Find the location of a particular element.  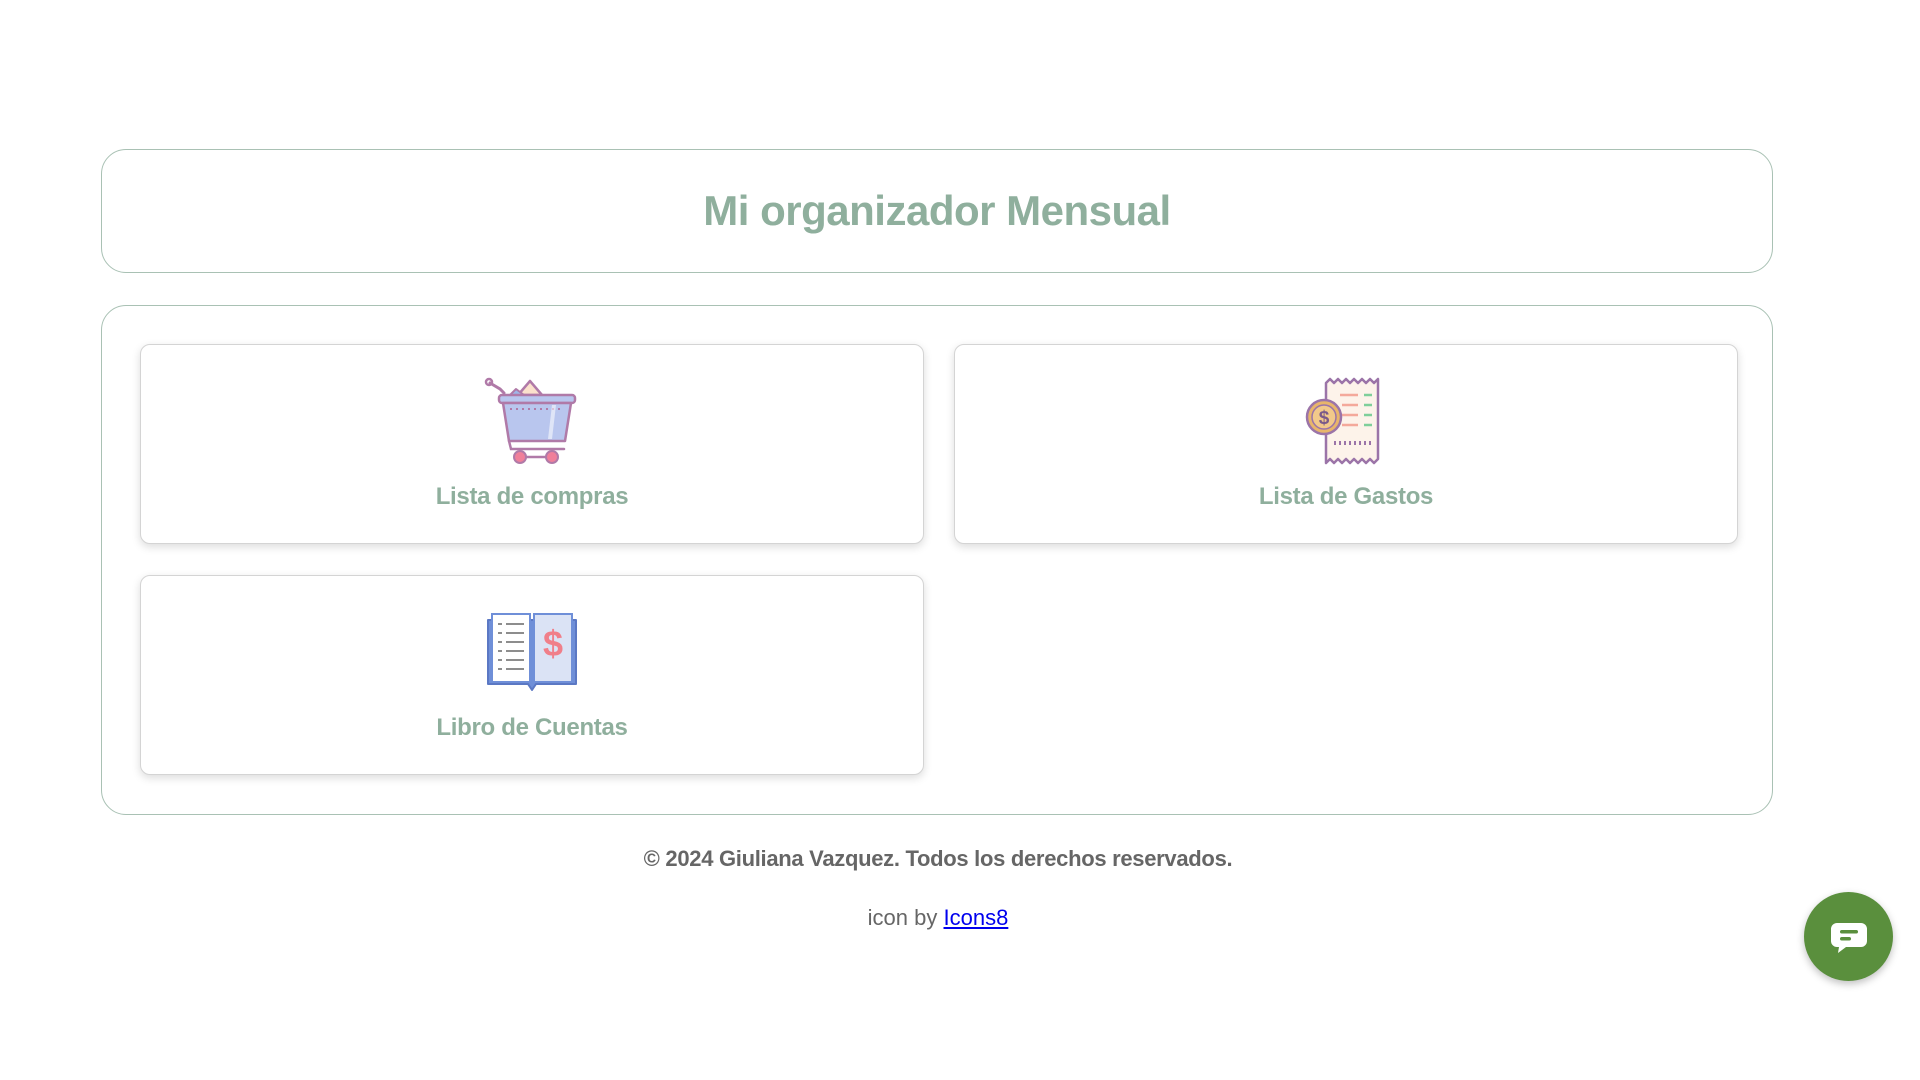

card-label: Lista de Gastos is located at coordinates (1346, 496).